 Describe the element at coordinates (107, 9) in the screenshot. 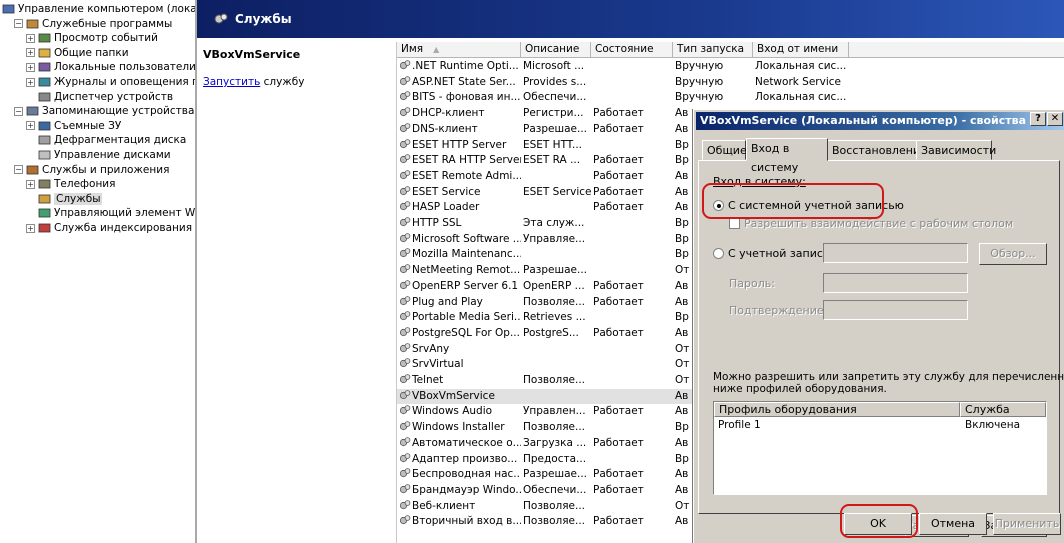

I see `tree-item-label: Управление компьютером (локальн` at that location.